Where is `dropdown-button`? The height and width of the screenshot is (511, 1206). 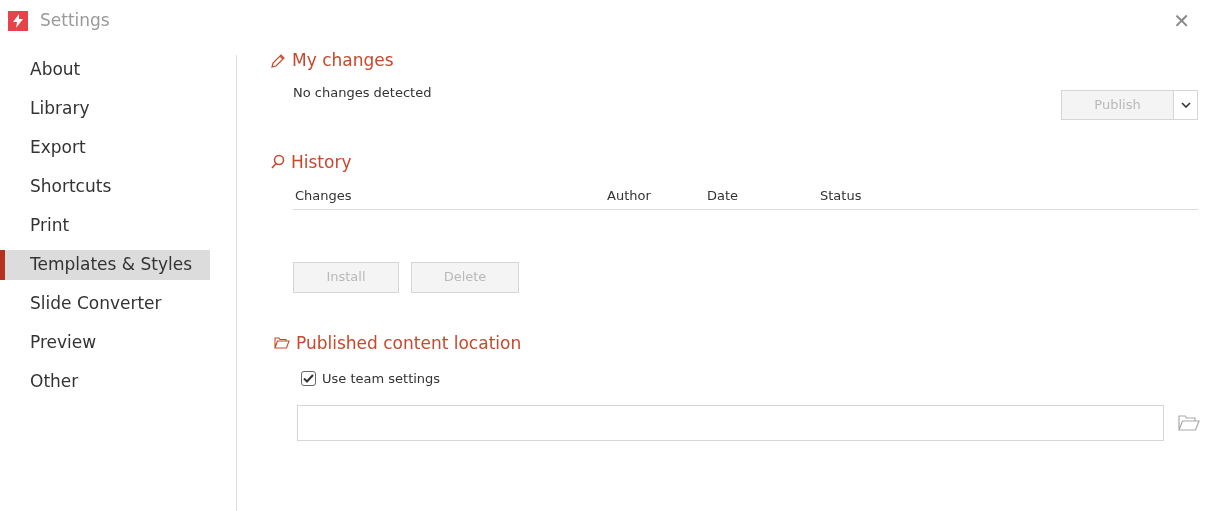
dropdown-button is located at coordinates (1186, 104).